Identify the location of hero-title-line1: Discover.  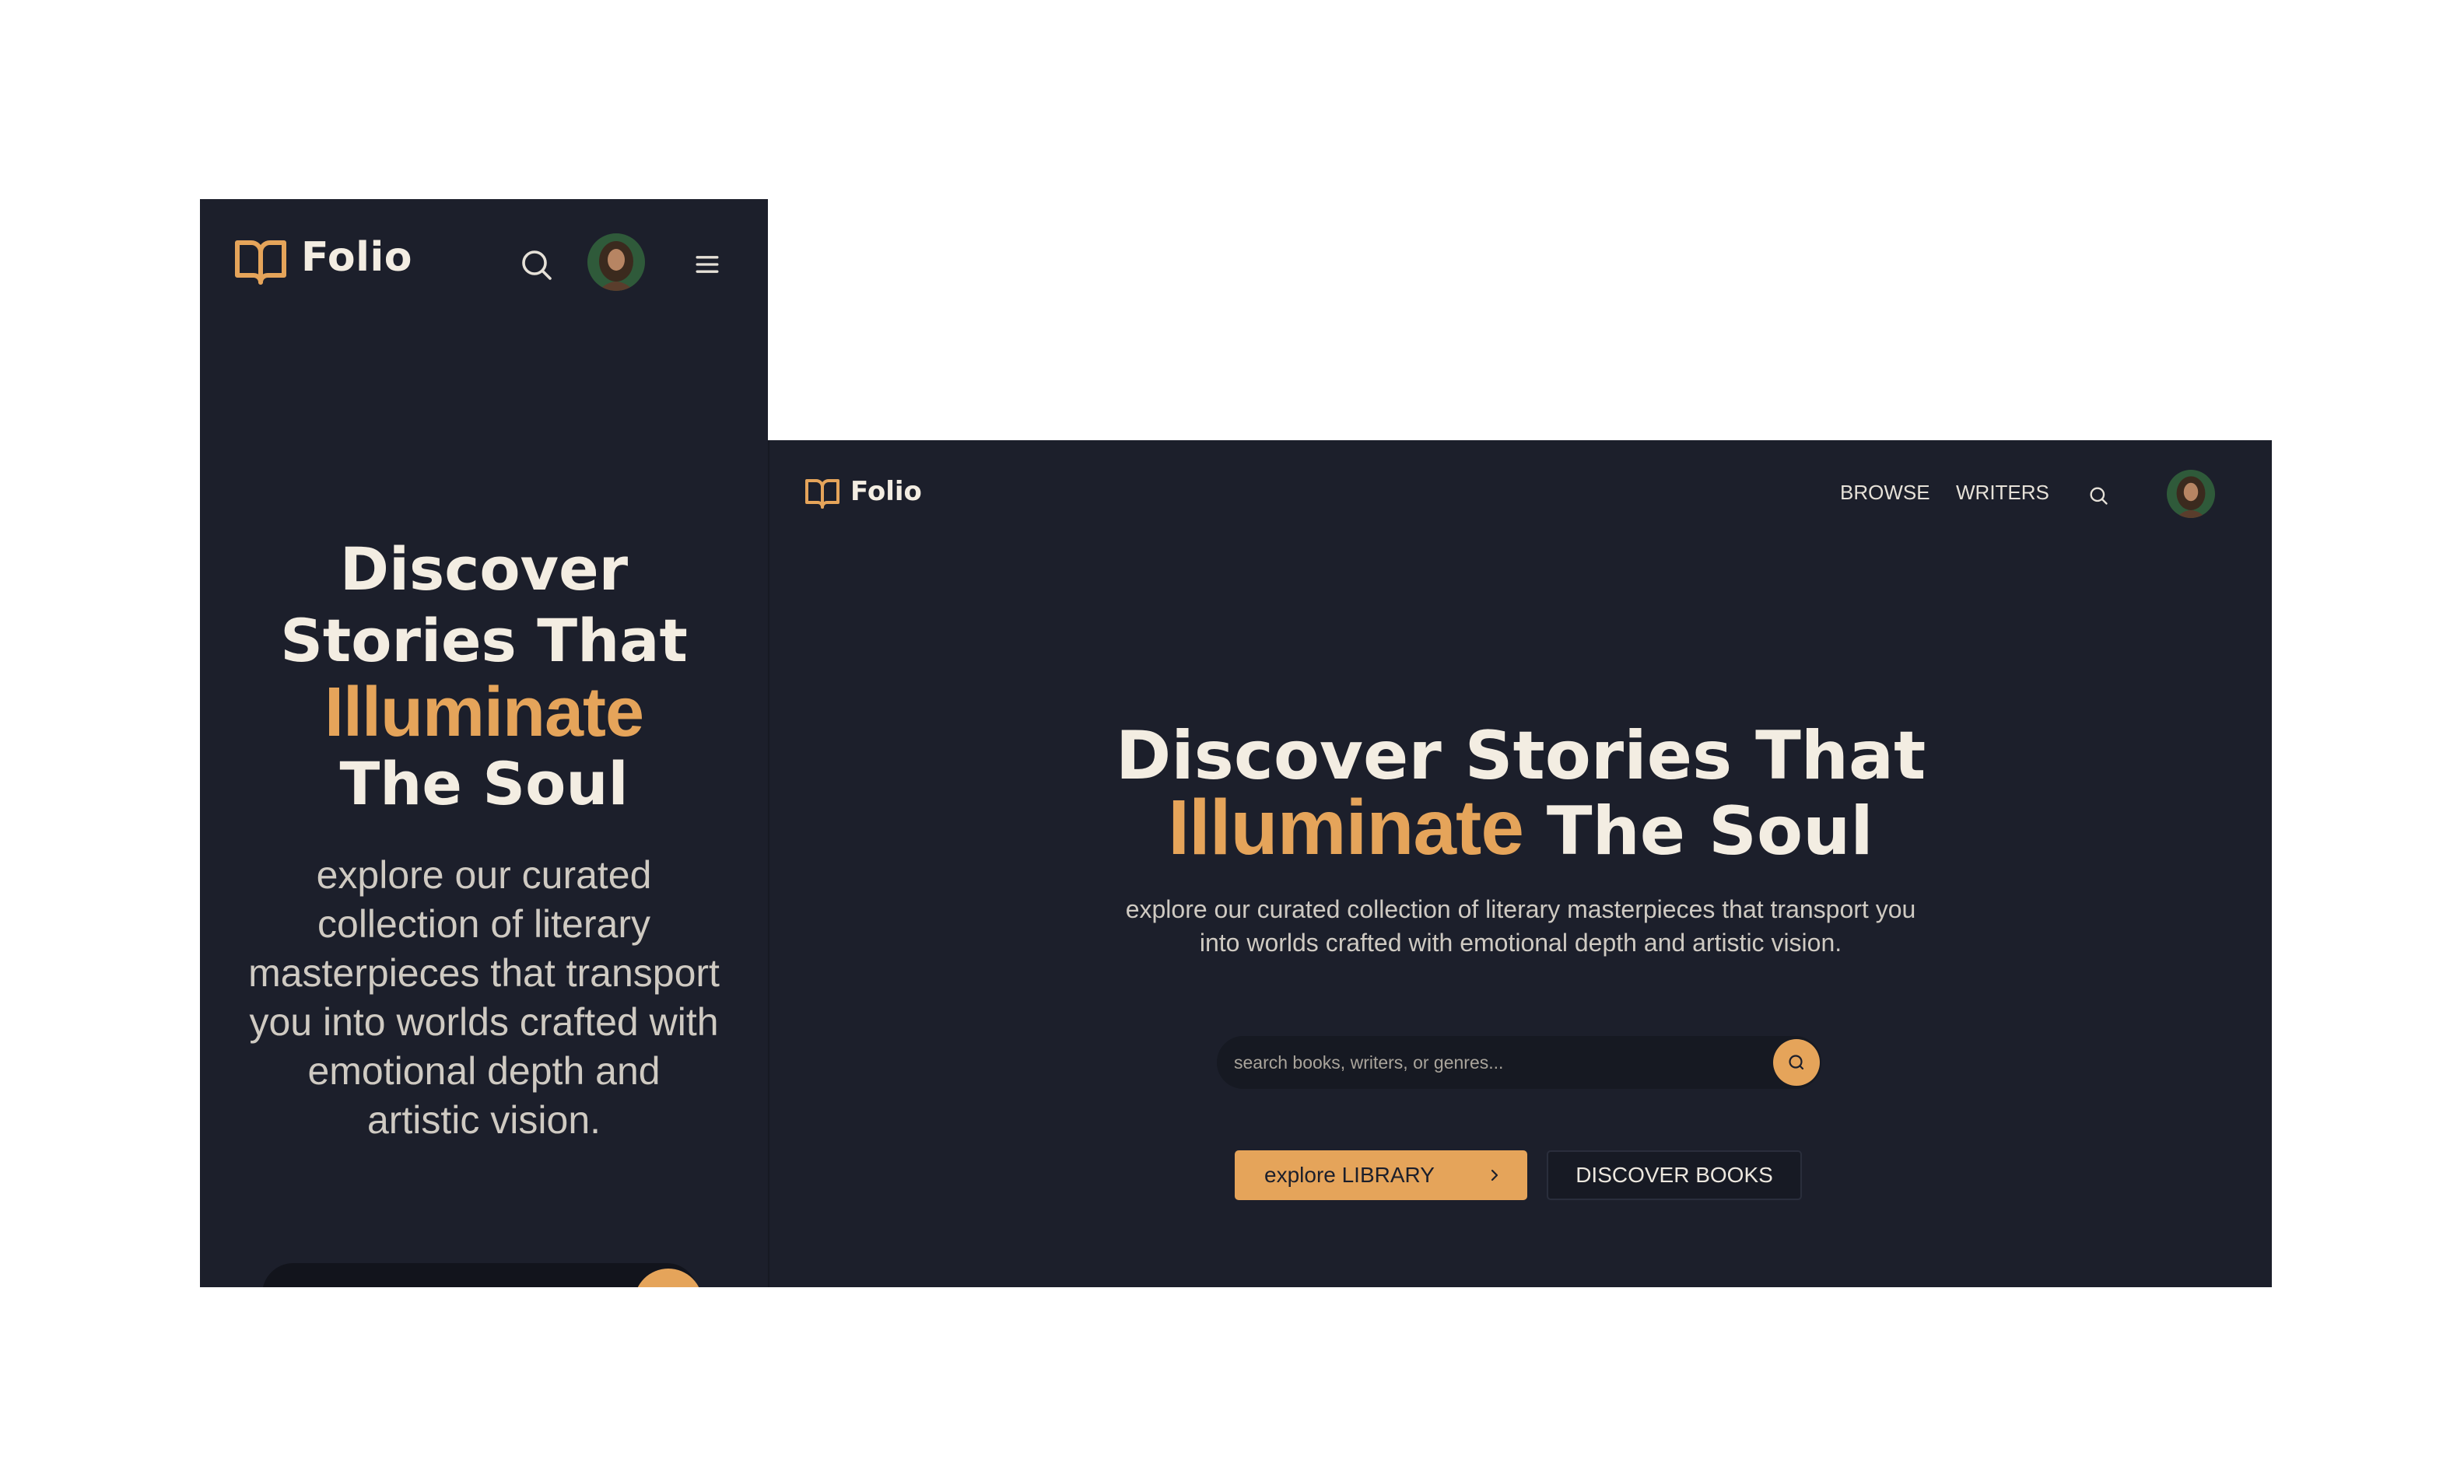
(484, 569).